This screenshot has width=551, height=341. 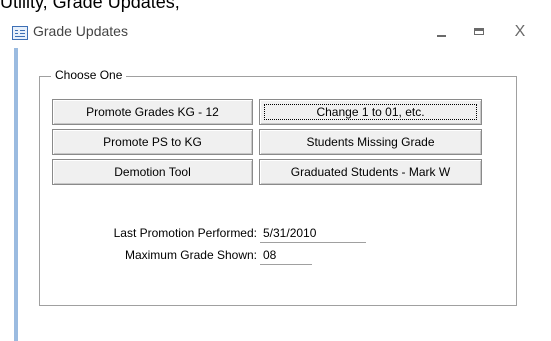 What do you see at coordinates (89, 75) in the screenshot?
I see `group-legend: Choose One` at bounding box center [89, 75].